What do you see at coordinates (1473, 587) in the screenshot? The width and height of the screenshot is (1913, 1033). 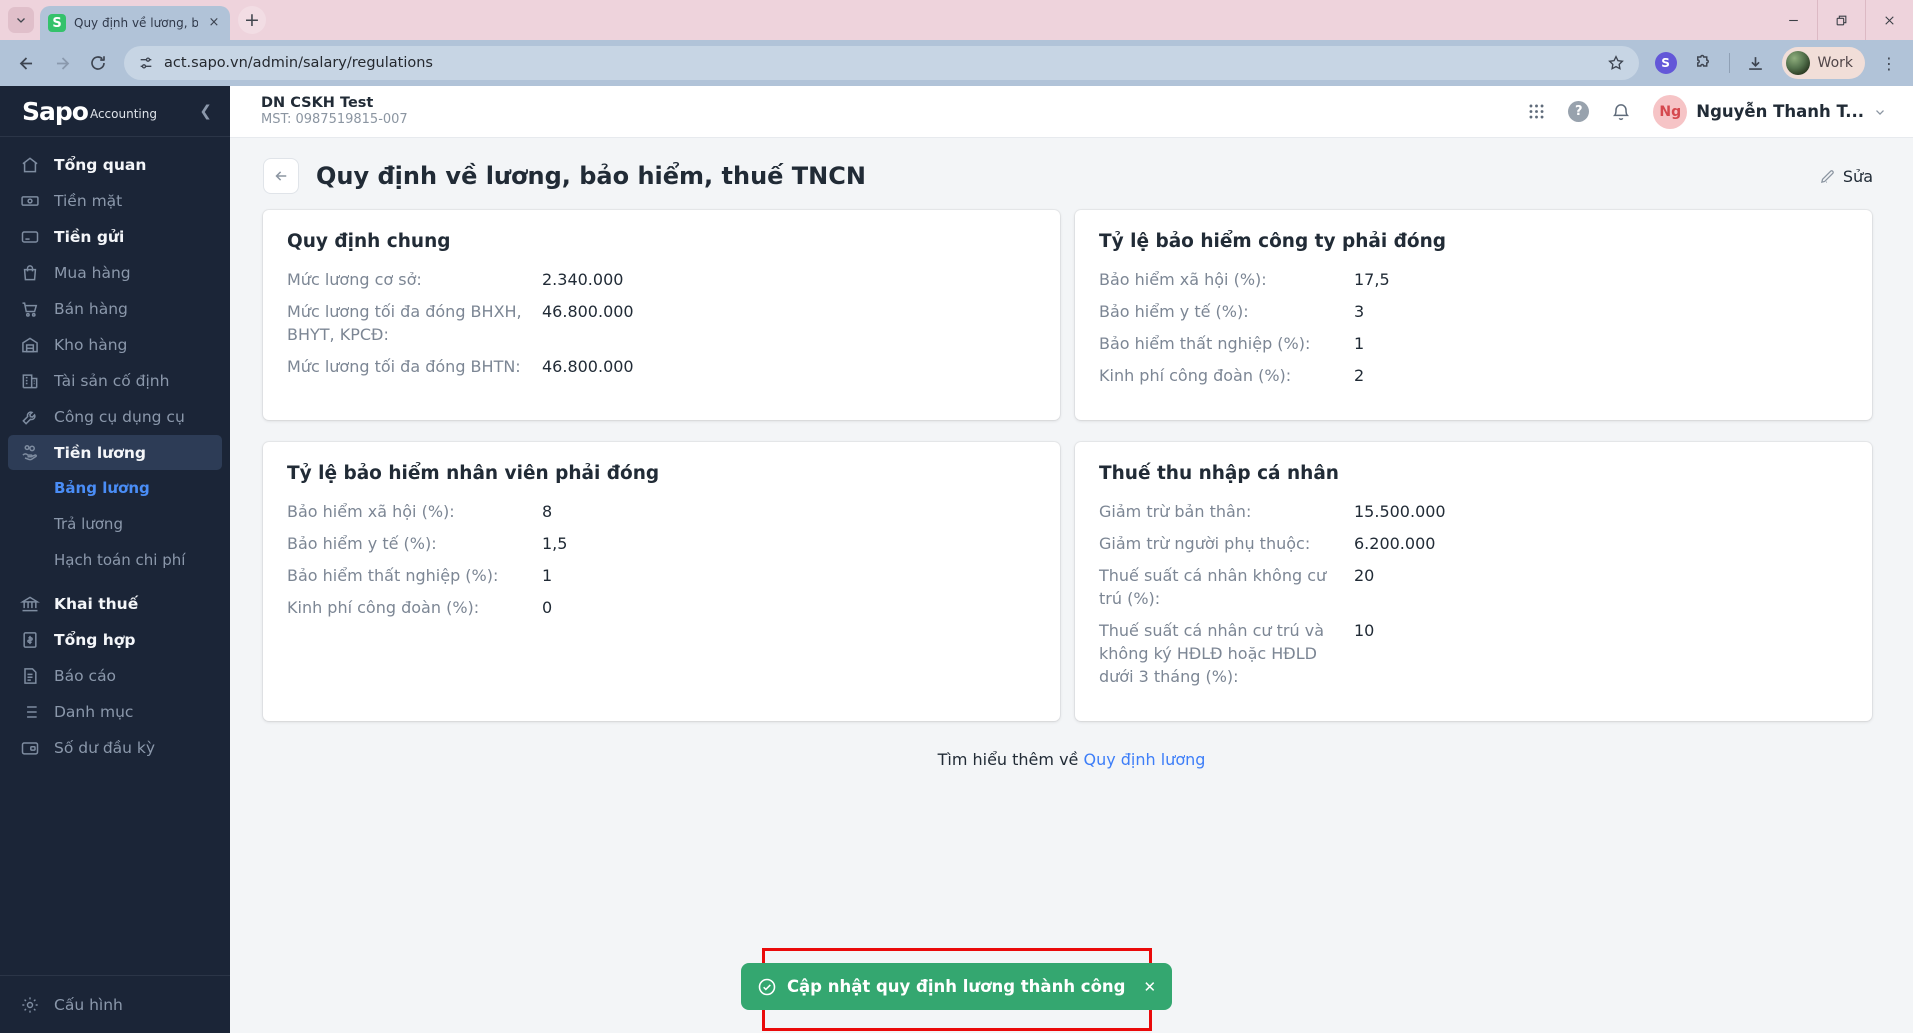 I see `card-row: Thuế suất cá nhân không cư trú (%): 20` at bounding box center [1473, 587].